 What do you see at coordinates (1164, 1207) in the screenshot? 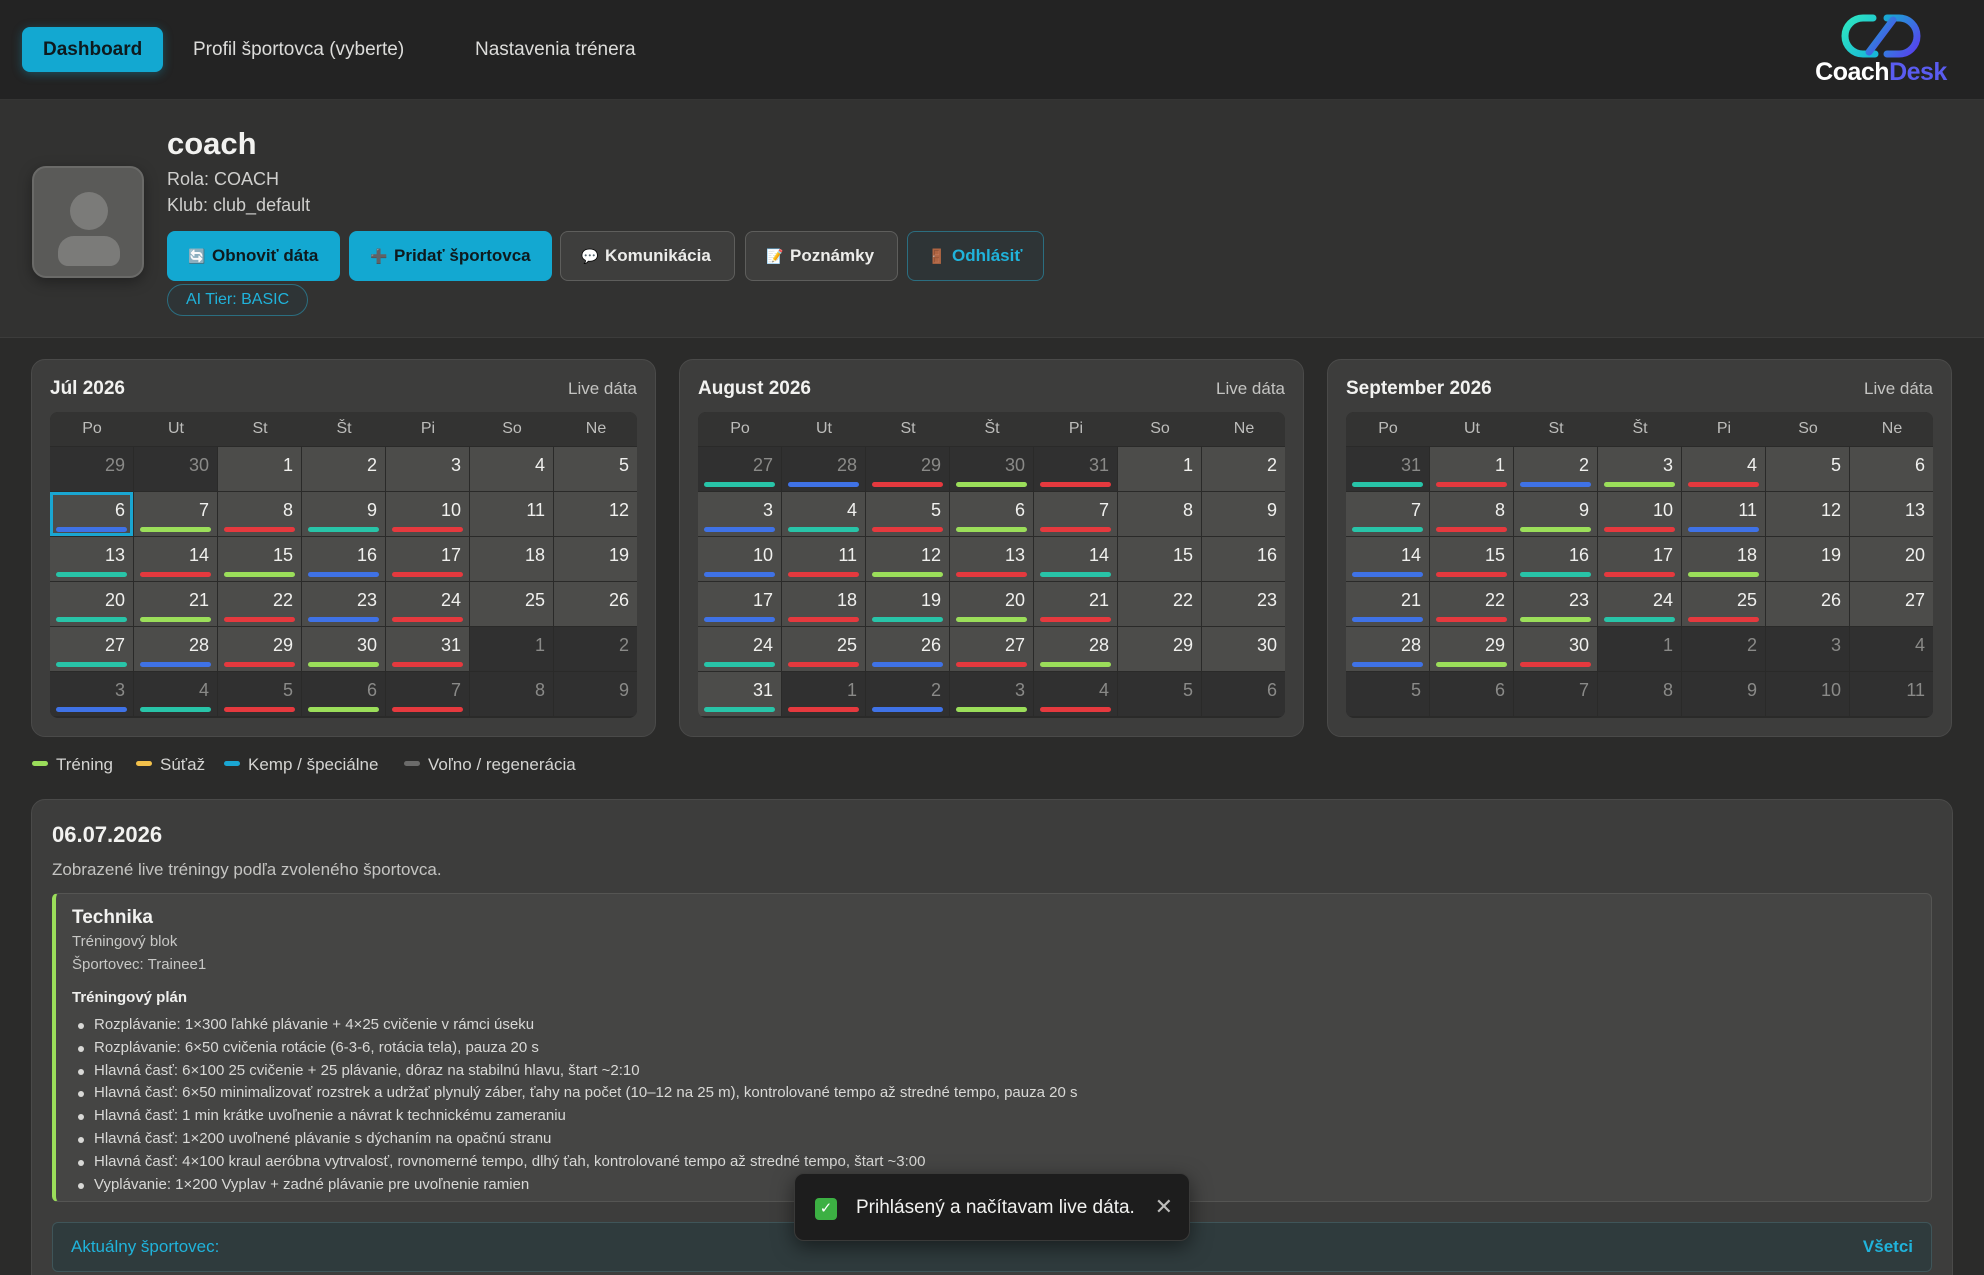
I see `close-icon: ✕` at bounding box center [1164, 1207].